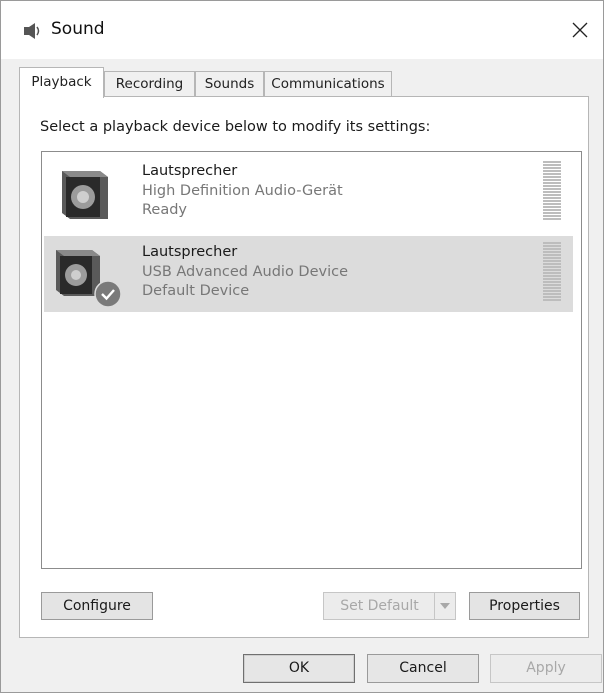  I want to click on tab-sounds: Sounds, so click(229, 83).